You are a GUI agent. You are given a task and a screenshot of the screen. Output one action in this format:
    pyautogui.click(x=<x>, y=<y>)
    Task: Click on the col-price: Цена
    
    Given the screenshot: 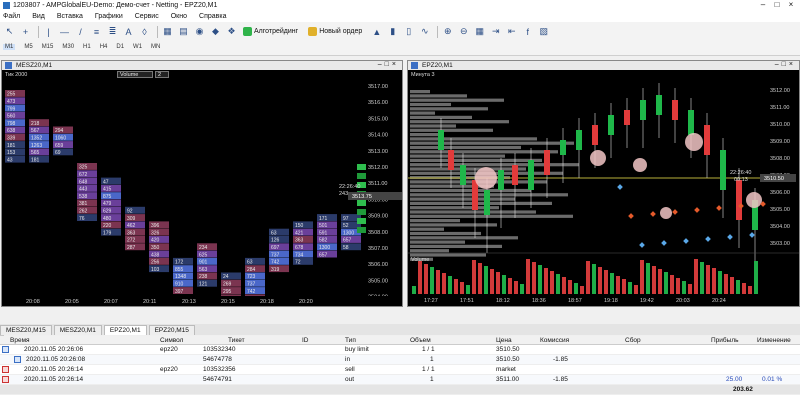 What is the action you would take?
    pyautogui.click(x=504, y=340)
    